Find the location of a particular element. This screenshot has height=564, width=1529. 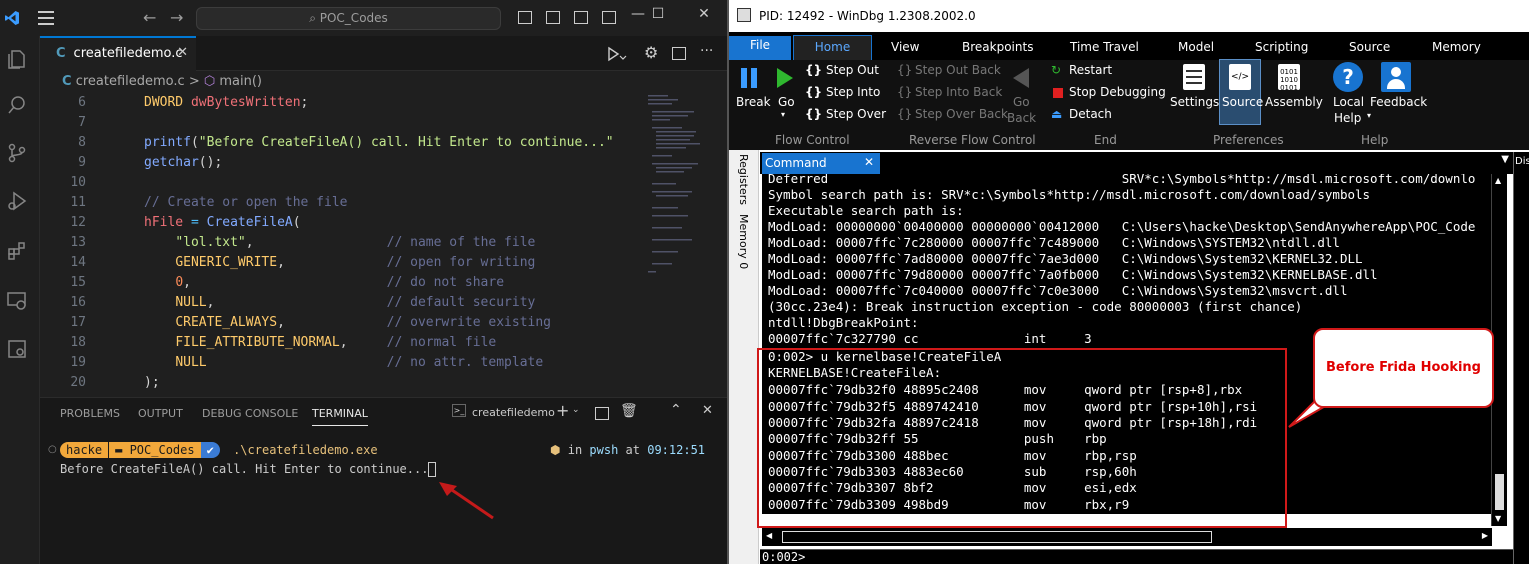

tab-time-travel: Time Travel is located at coordinates (1104, 47).